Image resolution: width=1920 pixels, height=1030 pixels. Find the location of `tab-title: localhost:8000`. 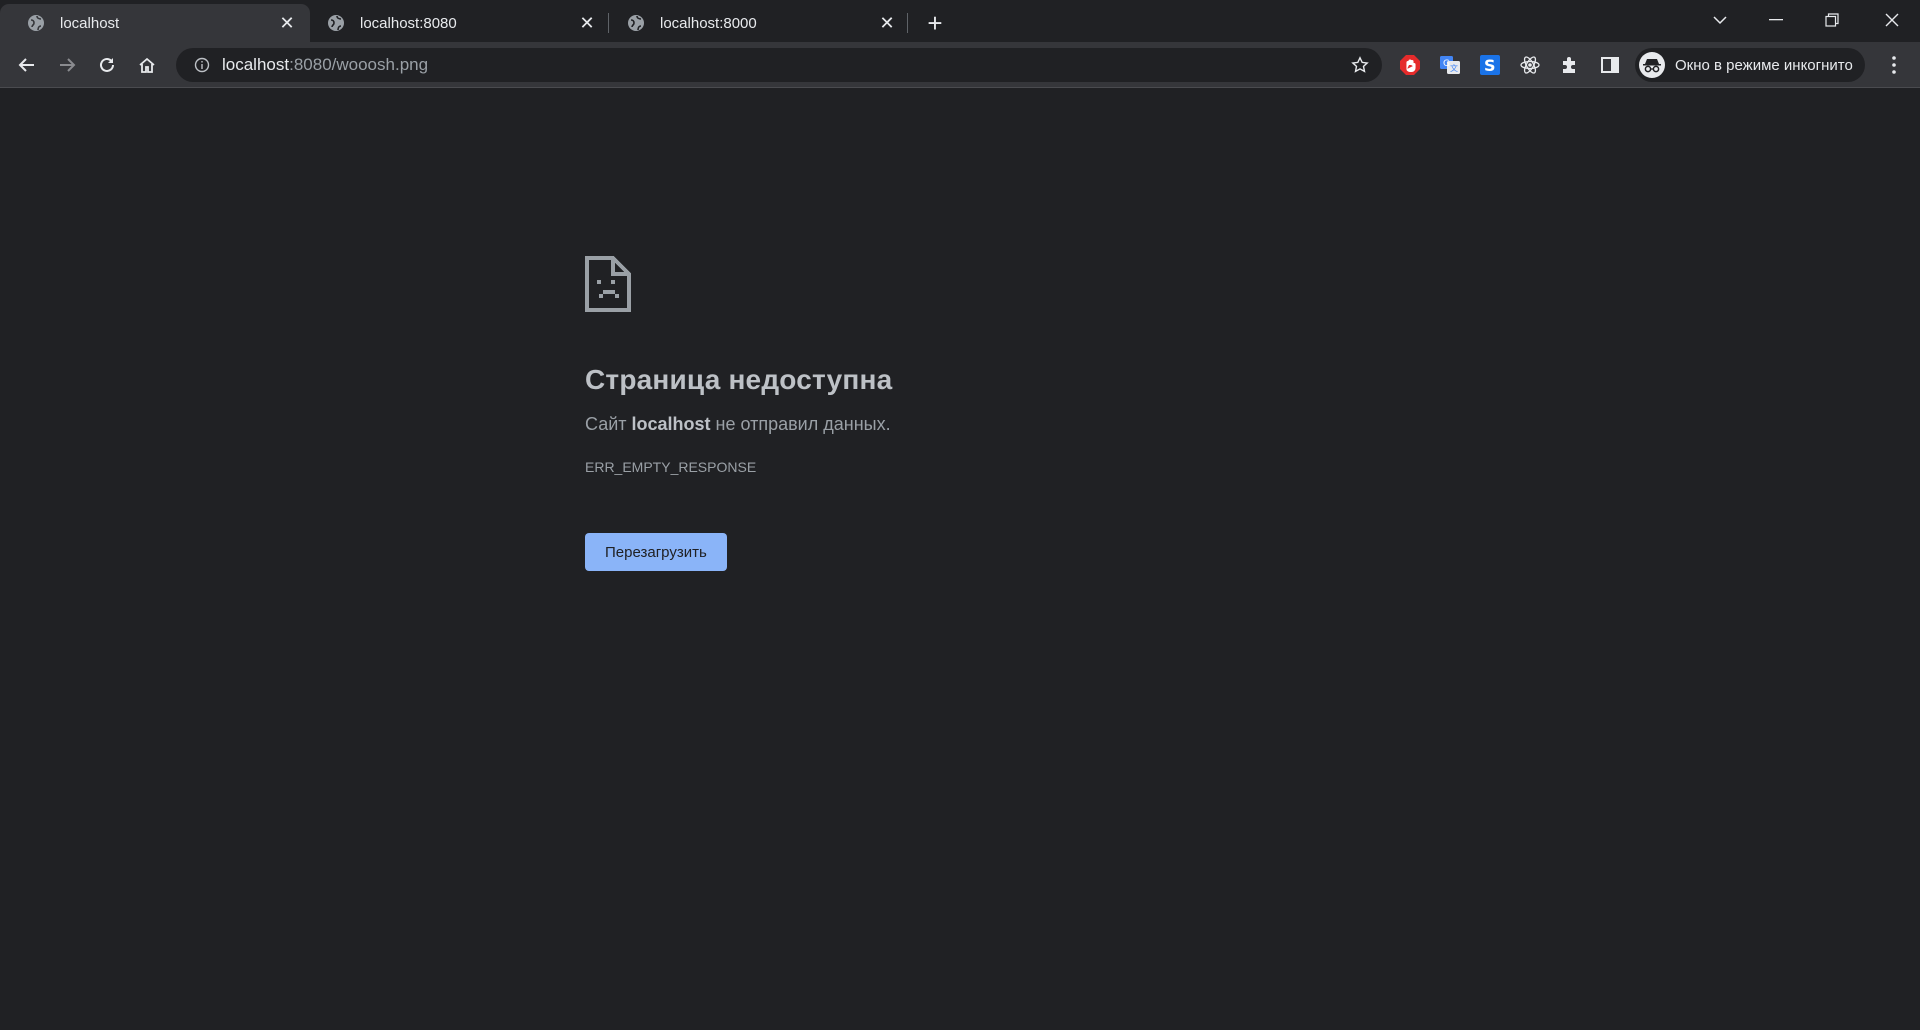

tab-title: localhost:8000 is located at coordinates (708, 23).